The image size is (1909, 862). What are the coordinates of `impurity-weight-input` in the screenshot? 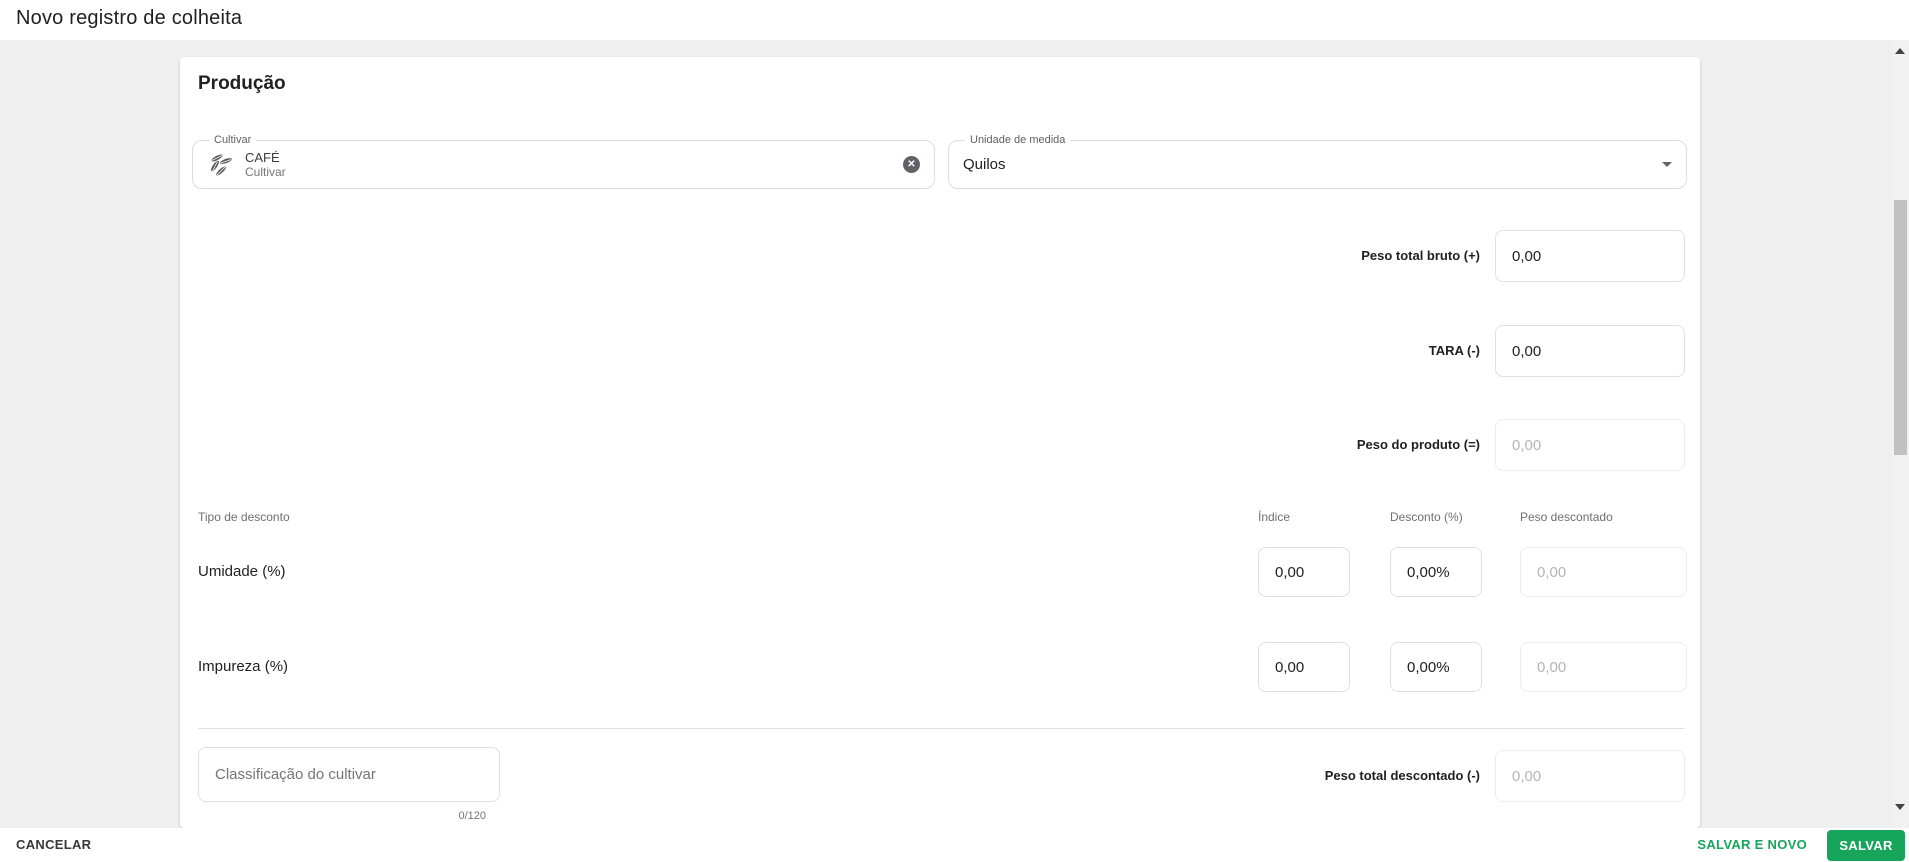 It's located at (1603, 667).